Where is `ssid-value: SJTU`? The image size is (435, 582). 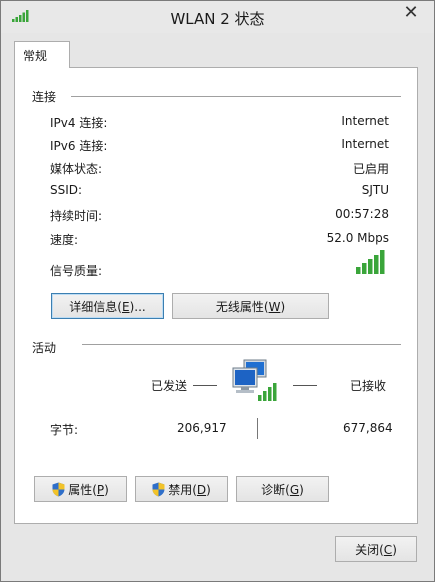 ssid-value: SJTU is located at coordinates (375, 190).